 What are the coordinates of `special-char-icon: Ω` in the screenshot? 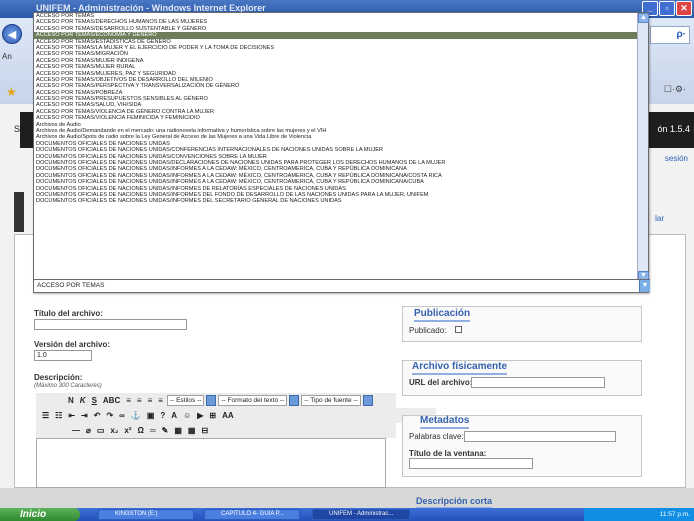 It's located at (141, 430).